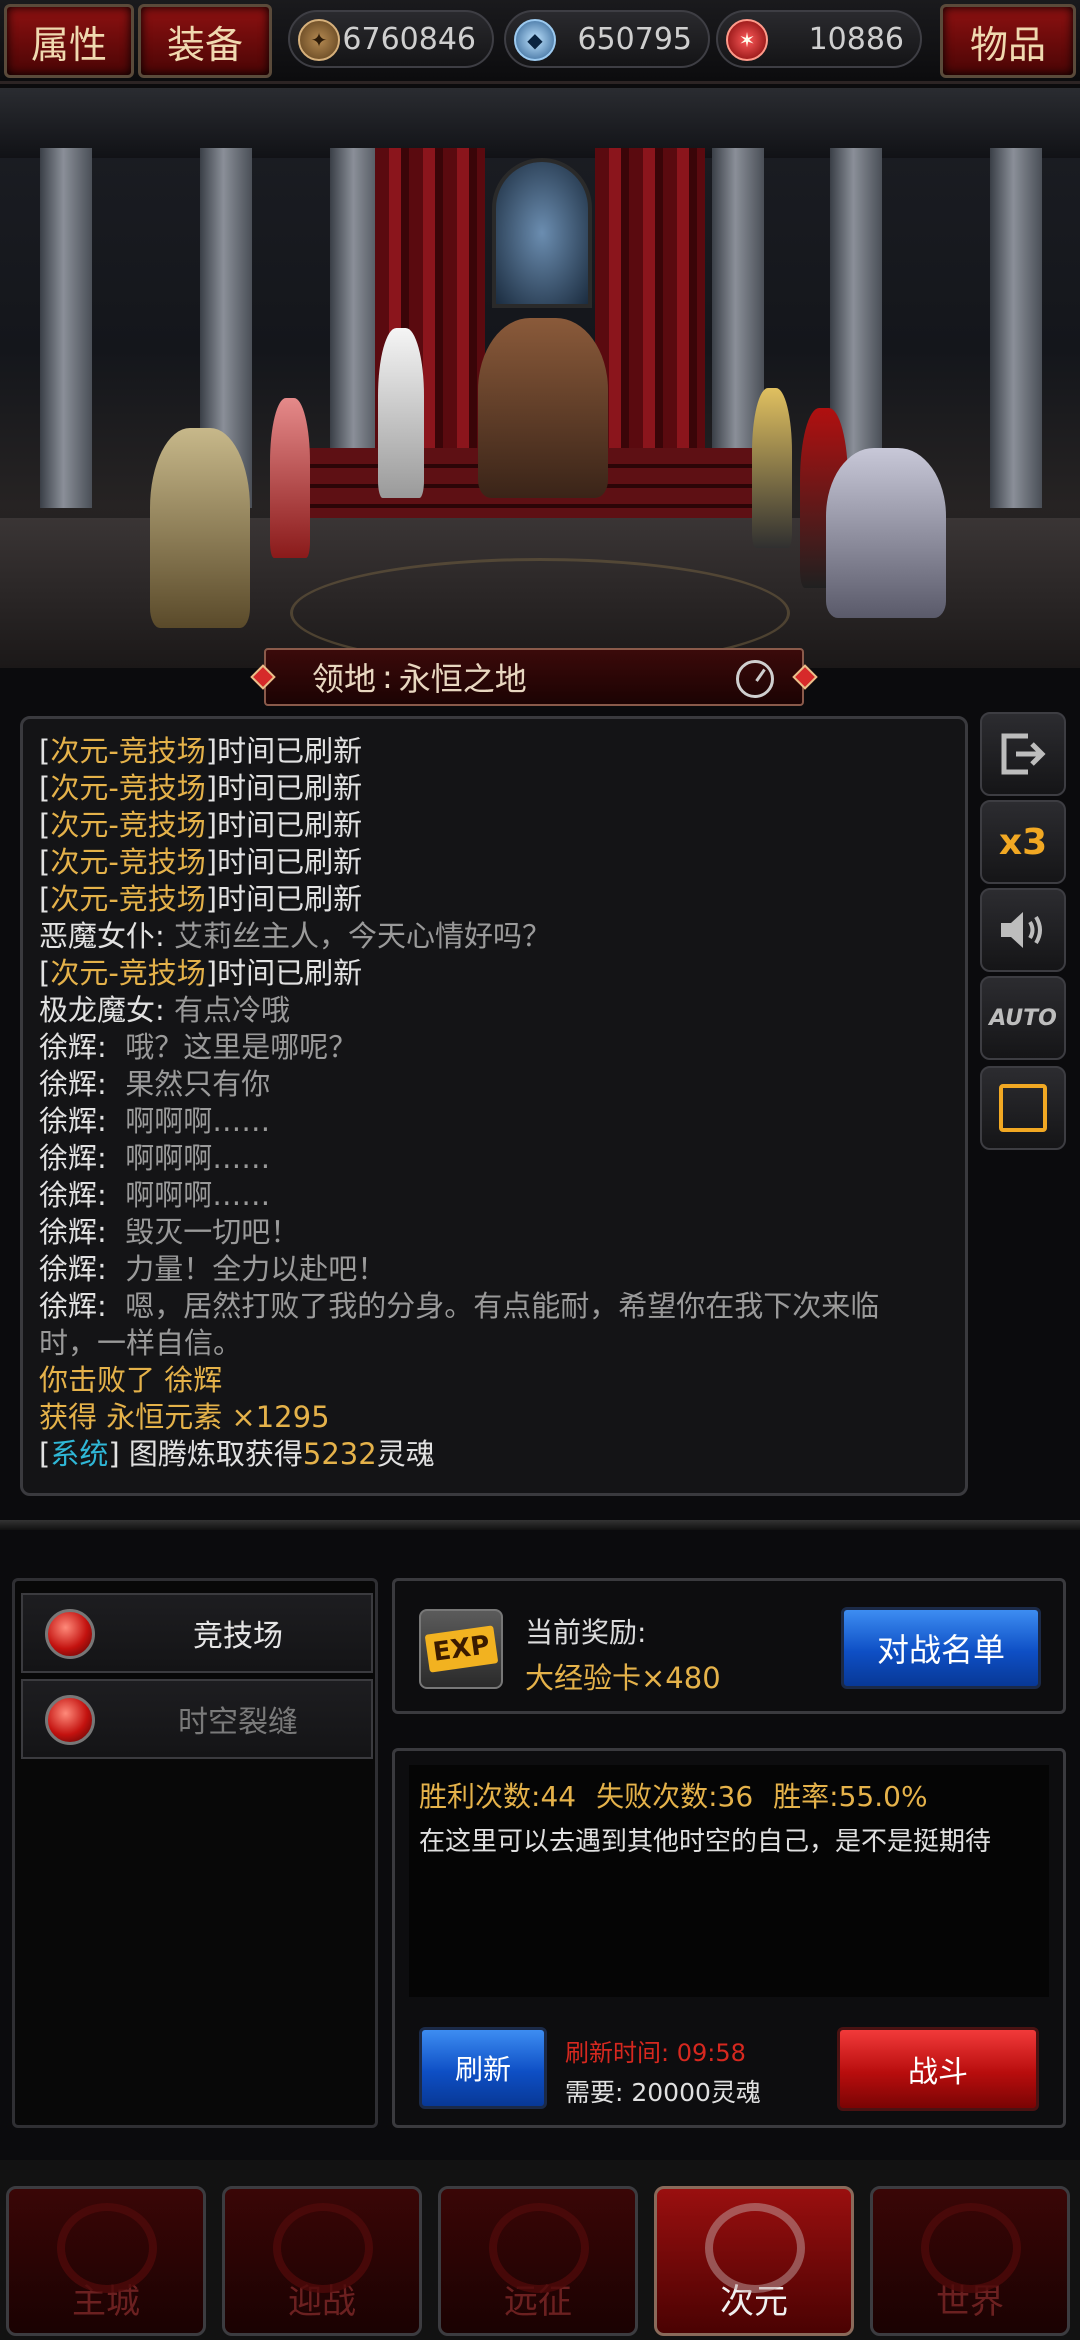 The height and width of the screenshot is (2340, 1080). What do you see at coordinates (623, 1678) in the screenshot?
I see `reward-value: 大经验卡×480` at bounding box center [623, 1678].